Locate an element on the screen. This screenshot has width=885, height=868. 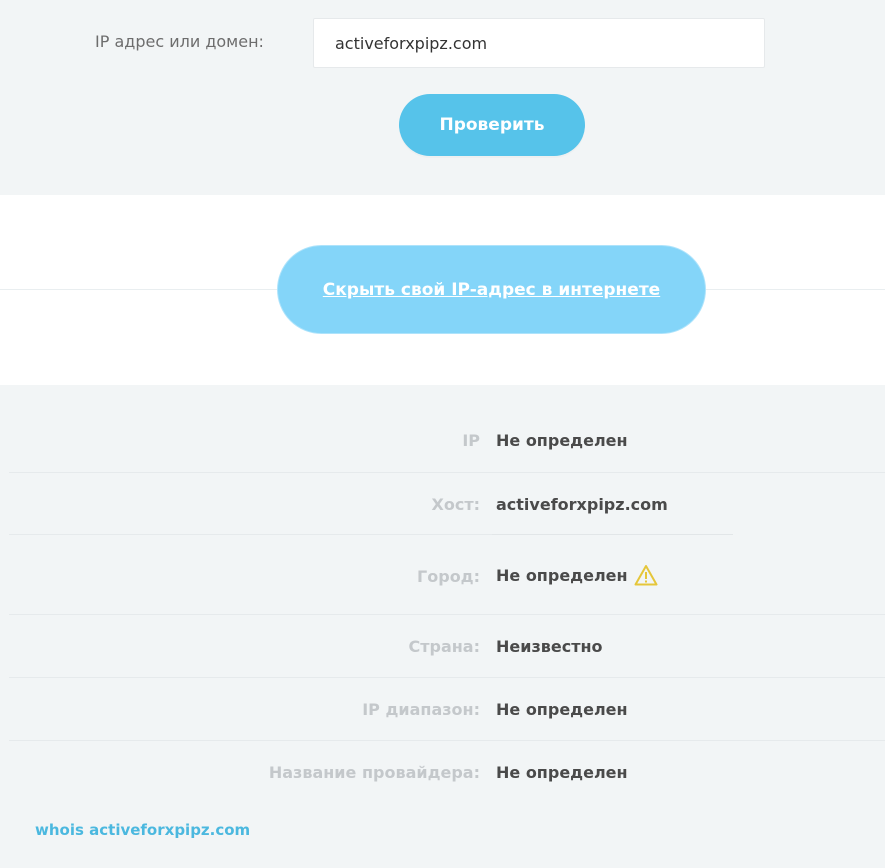
row-label-host: Хост: is located at coordinates (455, 504).